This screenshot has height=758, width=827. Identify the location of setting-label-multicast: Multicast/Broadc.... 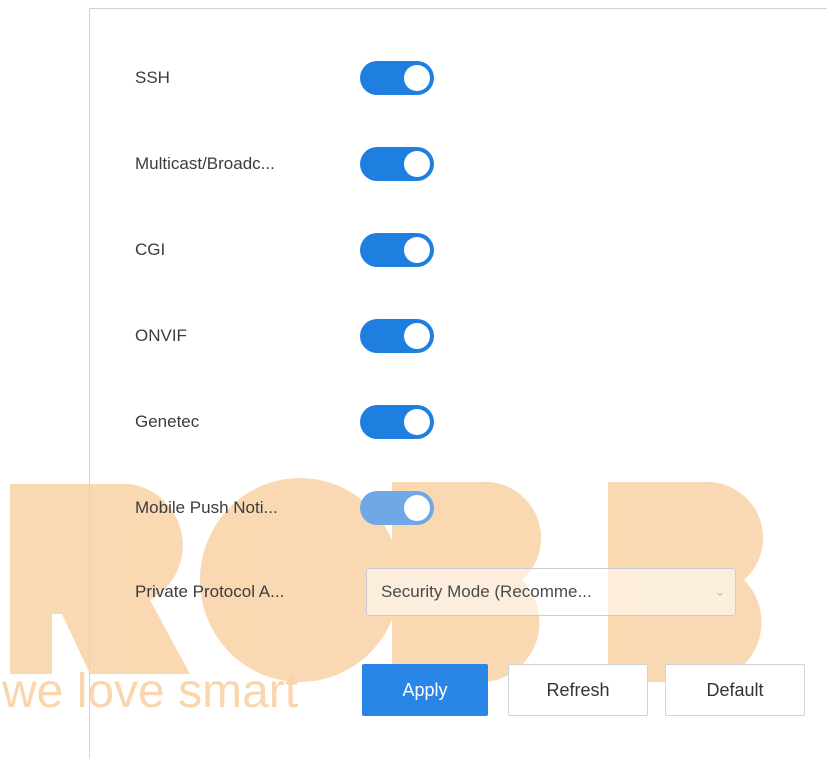
(205, 163).